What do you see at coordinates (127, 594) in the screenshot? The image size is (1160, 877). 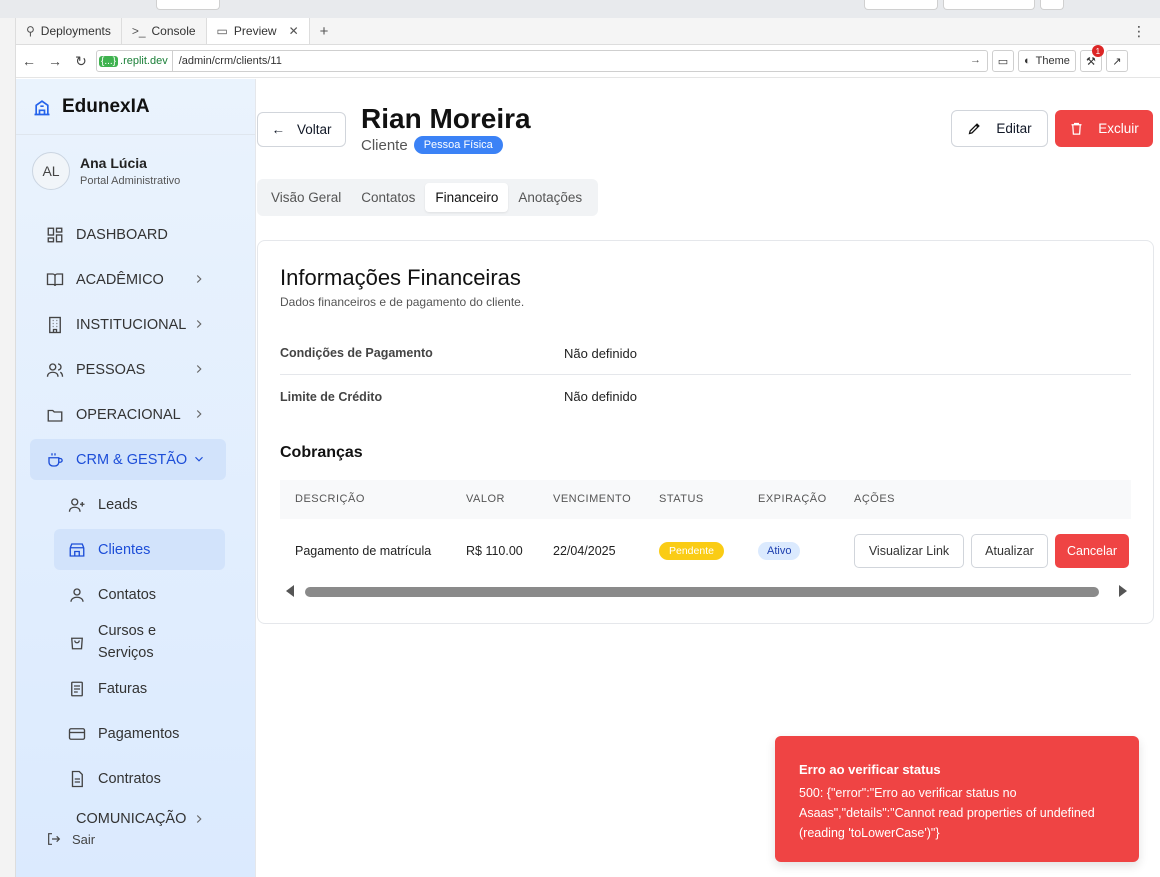 I see `sidebar-subitem-label: Contatos` at bounding box center [127, 594].